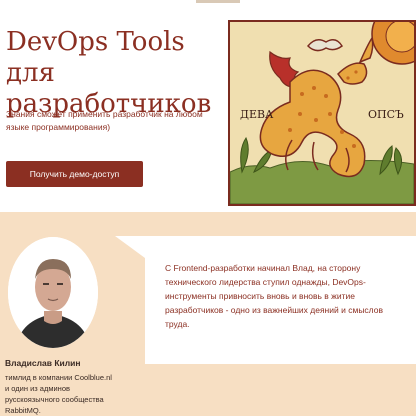 The height and width of the screenshot is (416, 416). What do you see at coordinates (43, 363) in the screenshot?
I see `author-name: Владислав Килин` at bounding box center [43, 363].